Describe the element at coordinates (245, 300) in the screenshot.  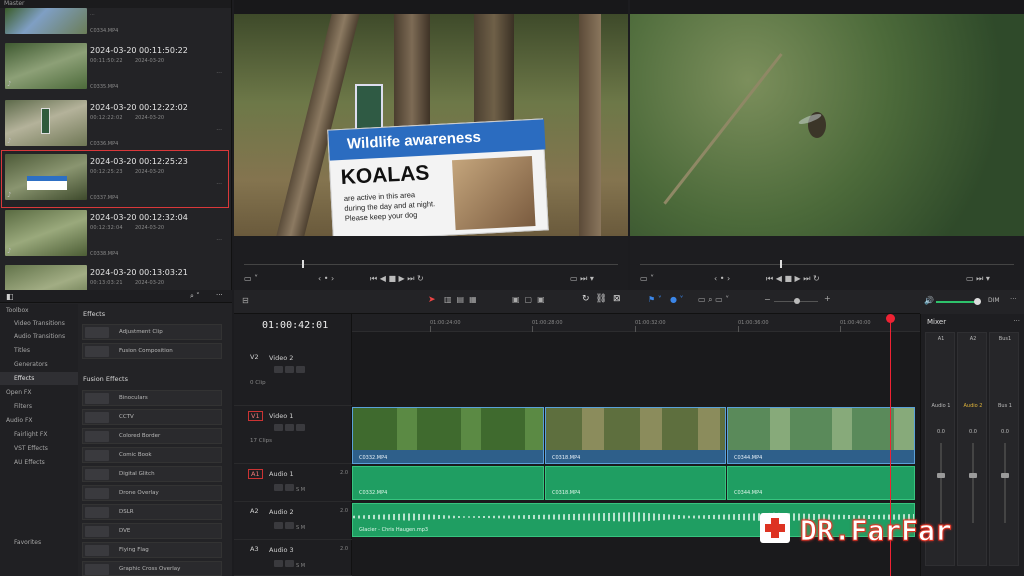
I see `layout-icon: ⊟` at that location.